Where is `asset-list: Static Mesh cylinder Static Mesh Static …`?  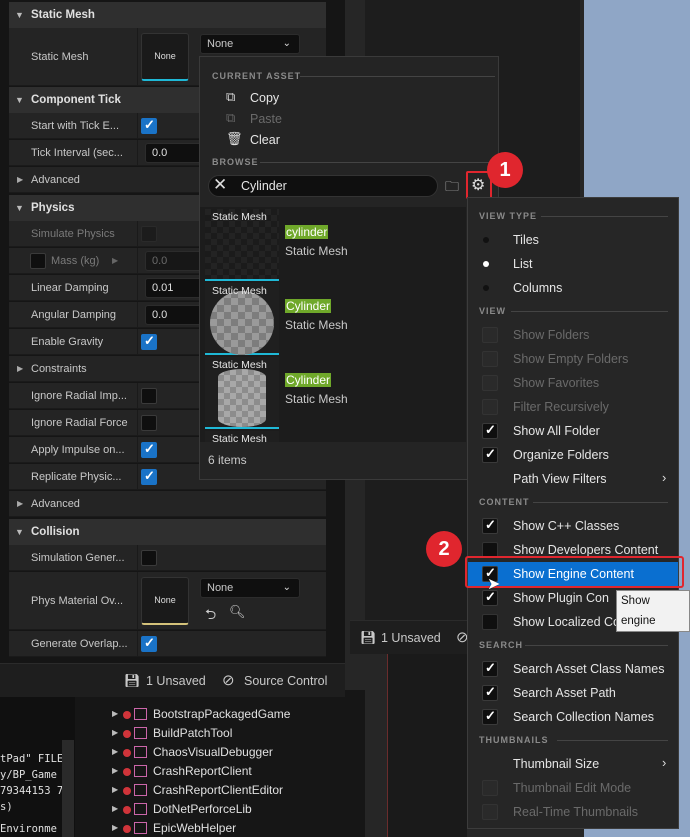
asset-list: Static Mesh cylinder Static Mesh Static … is located at coordinates (333, 324).